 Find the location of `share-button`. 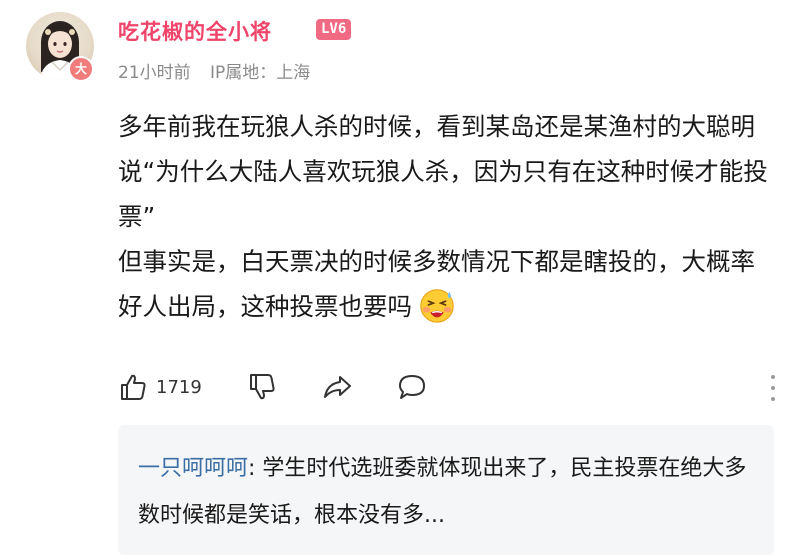

share-button is located at coordinates (337, 387).